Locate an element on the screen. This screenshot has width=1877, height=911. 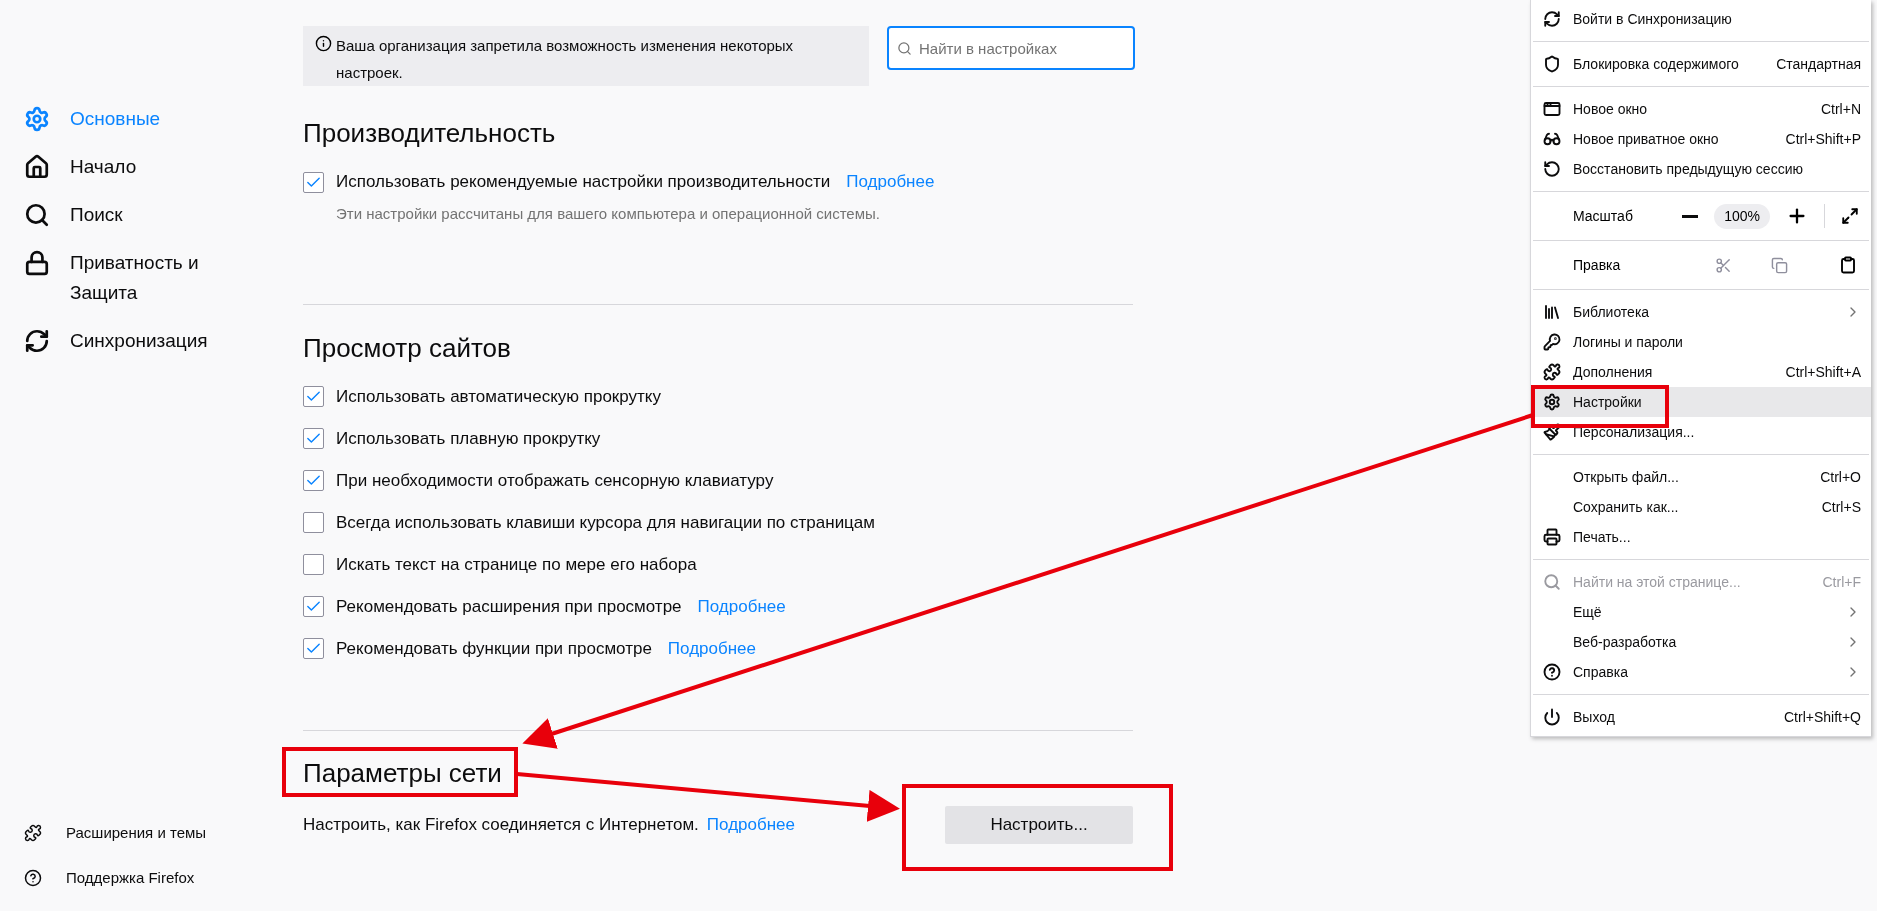
setting-label: Использовать автоматическую прокрутку is located at coordinates (498, 396).